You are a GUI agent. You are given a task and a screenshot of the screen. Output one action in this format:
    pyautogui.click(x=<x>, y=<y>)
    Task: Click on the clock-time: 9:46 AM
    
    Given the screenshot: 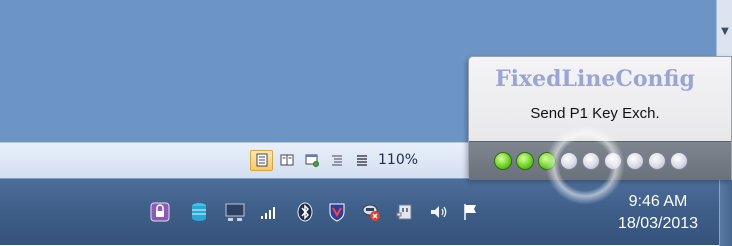 What is the action you would take?
    pyautogui.click(x=658, y=201)
    